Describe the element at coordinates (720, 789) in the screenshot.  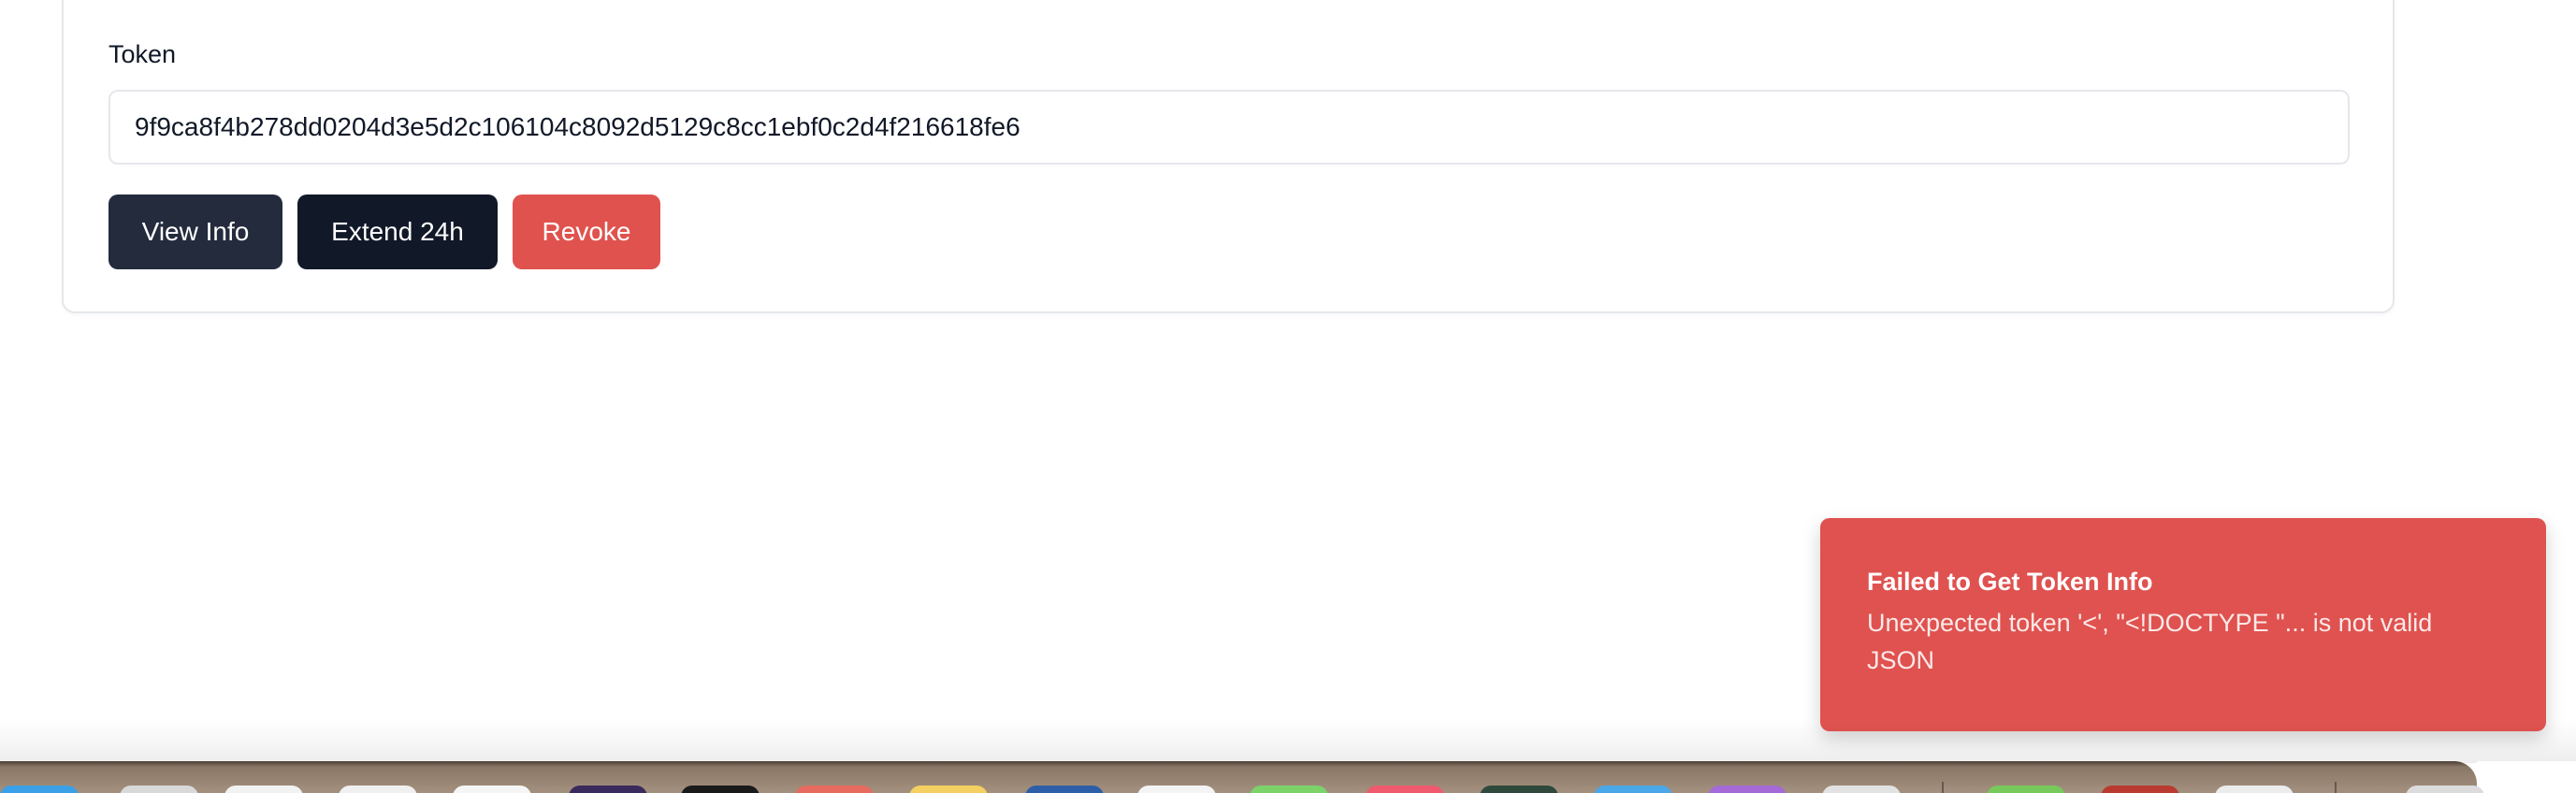
I see `terminal-icon` at that location.